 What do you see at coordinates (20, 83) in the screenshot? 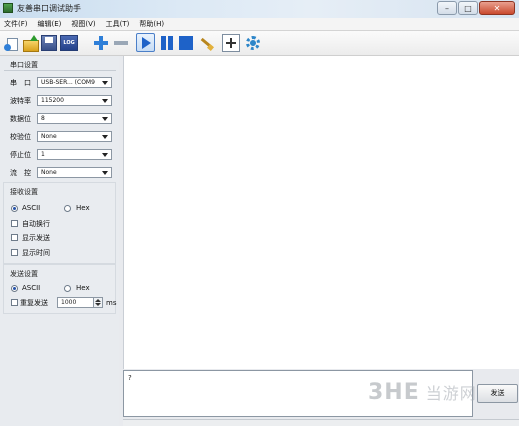
I see `port-label: 串 口` at bounding box center [20, 83].